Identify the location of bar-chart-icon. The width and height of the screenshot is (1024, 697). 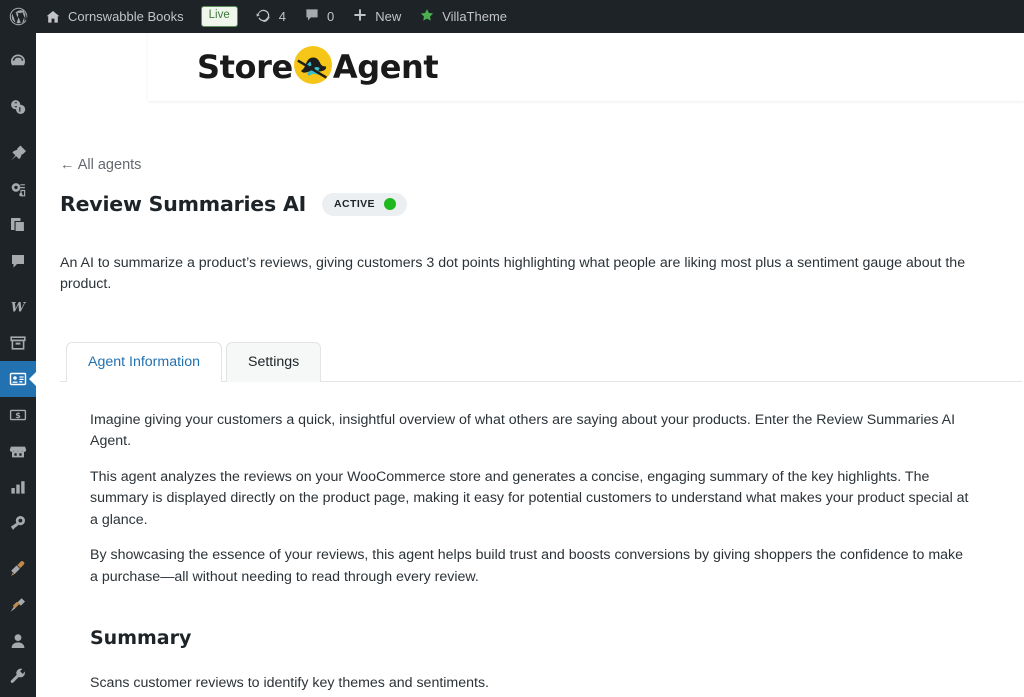
(18, 487).